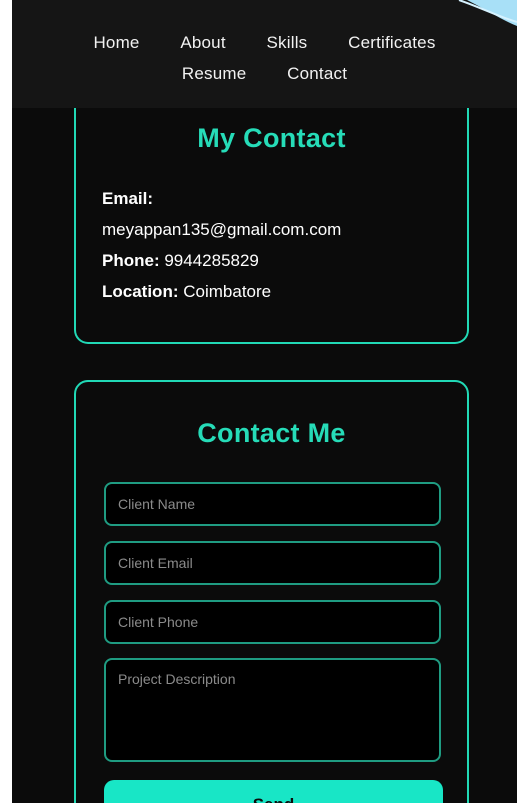 The image size is (517, 803). I want to click on phone-value: 9944285829, so click(211, 260).